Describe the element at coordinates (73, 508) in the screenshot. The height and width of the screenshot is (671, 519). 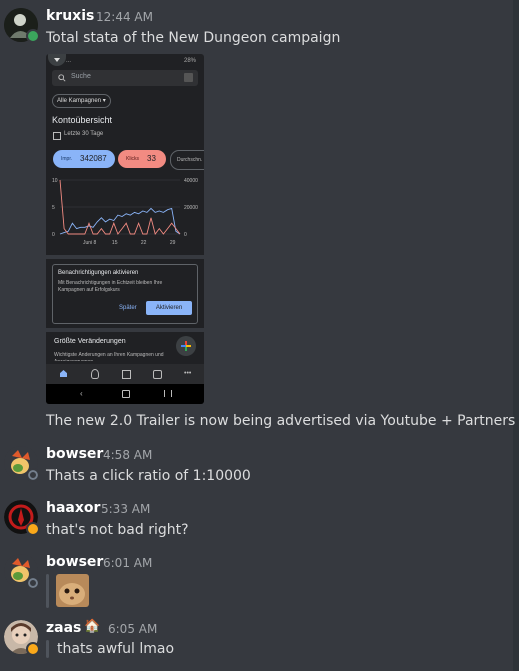
I see `username: haaxor` at that location.